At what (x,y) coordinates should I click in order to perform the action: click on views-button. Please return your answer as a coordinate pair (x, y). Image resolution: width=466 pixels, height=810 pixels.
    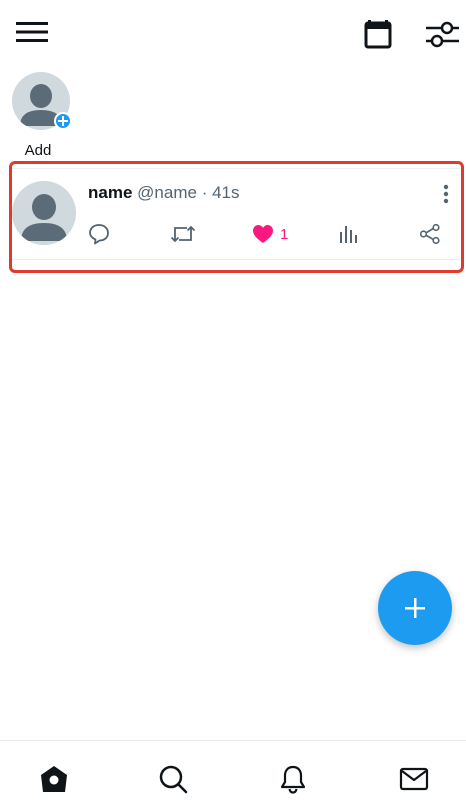
    Looking at the image, I should click on (348, 234).